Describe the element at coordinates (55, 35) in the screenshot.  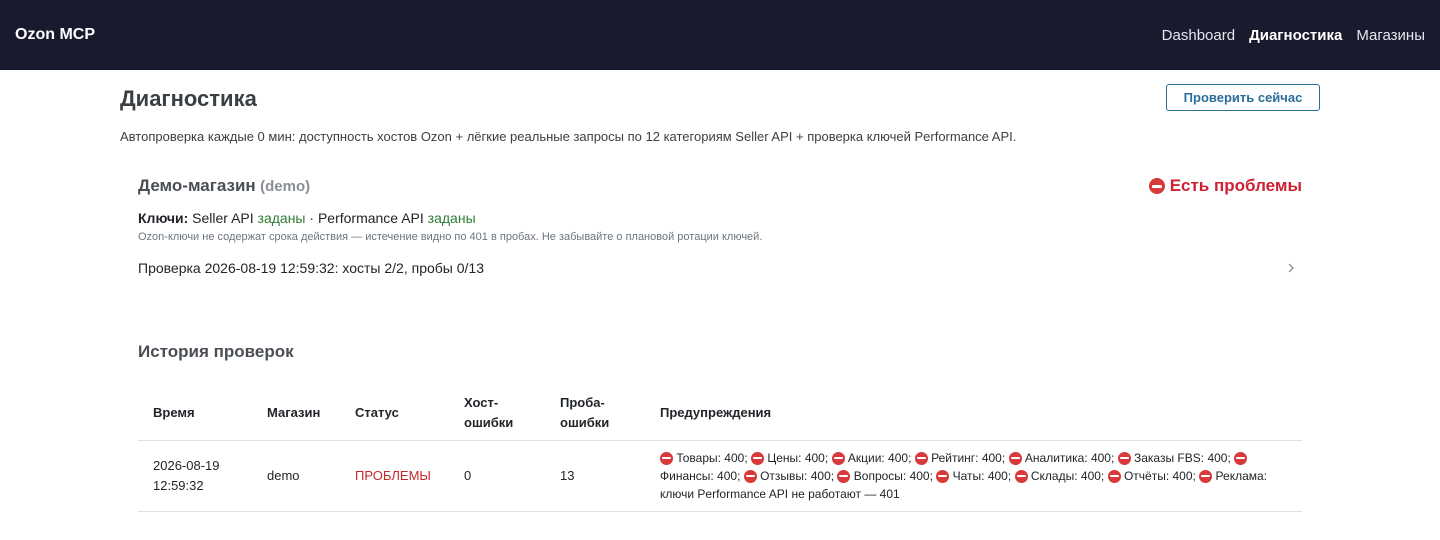
I see `brand-logo: Ozon MCP` at that location.